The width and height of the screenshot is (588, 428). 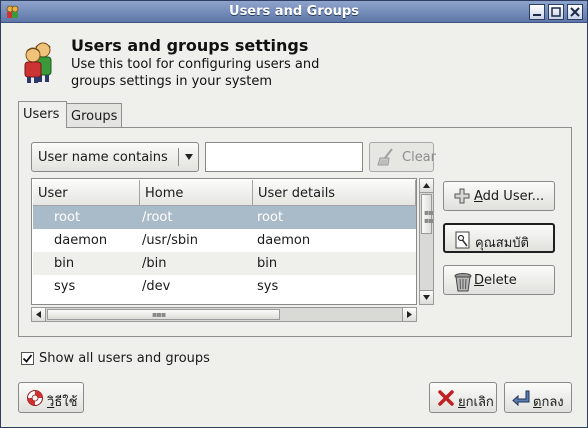 I want to click on horizontal-scrollbar: ▪▪▪, so click(x=224, y=314).